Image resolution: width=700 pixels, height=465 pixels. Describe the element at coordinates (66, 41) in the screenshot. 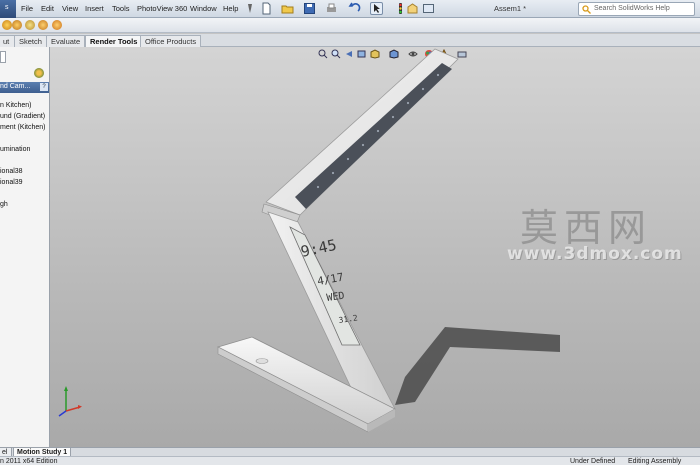

I see `tab-evaluate: Evaluate` at that location.